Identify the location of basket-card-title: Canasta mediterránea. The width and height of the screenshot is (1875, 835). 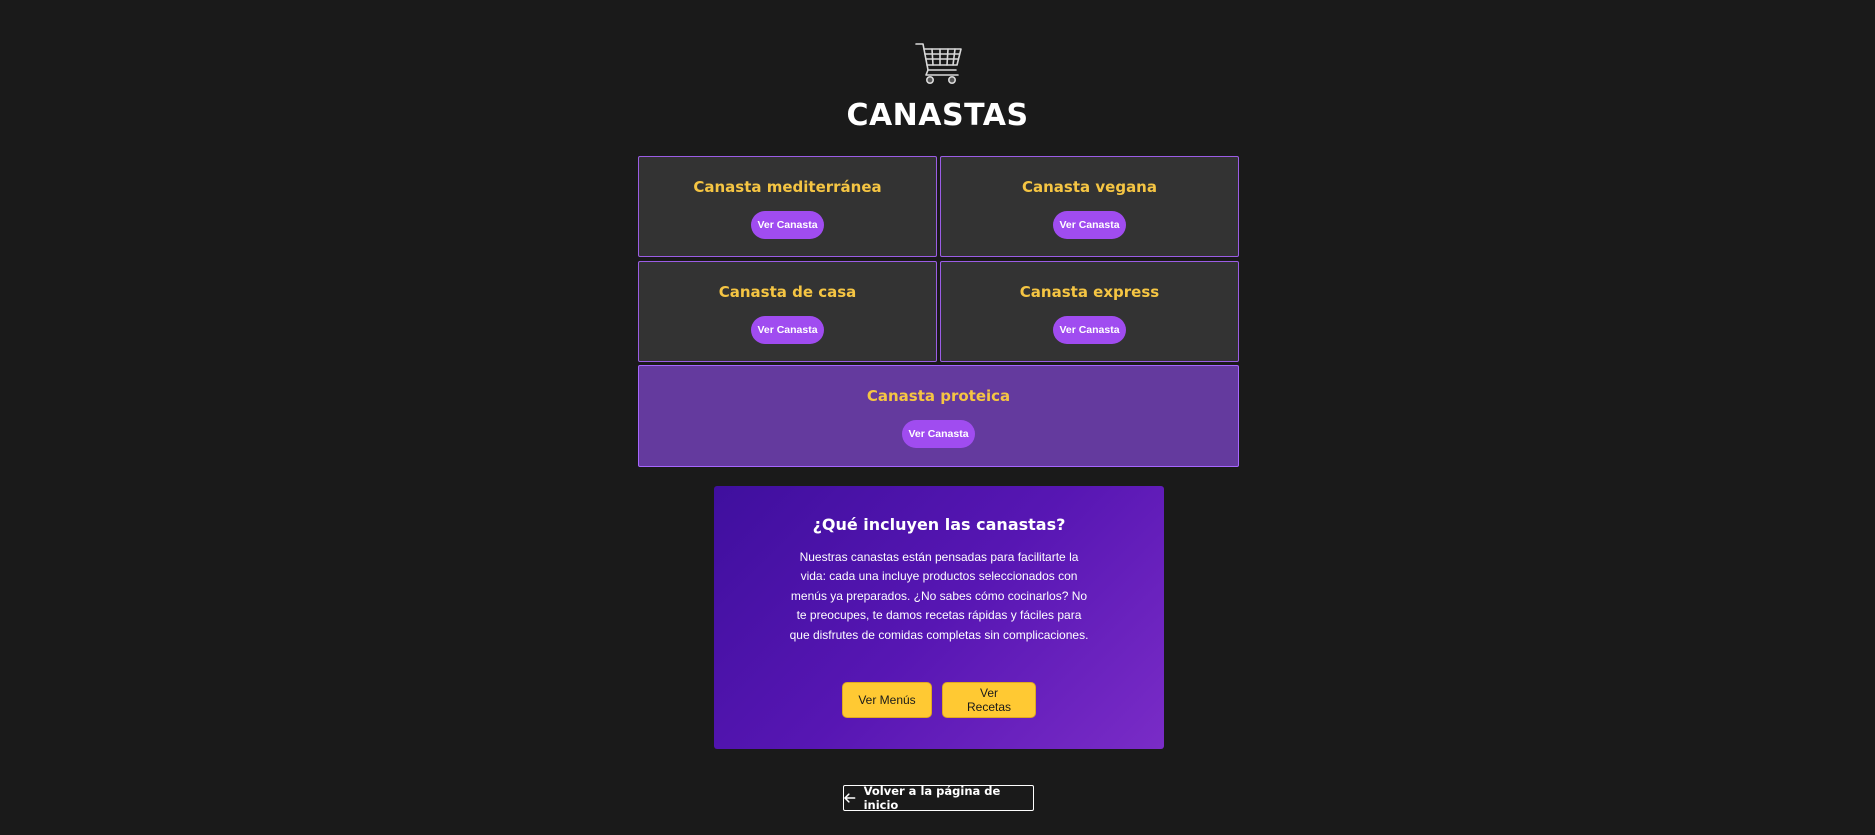
(787, 187).